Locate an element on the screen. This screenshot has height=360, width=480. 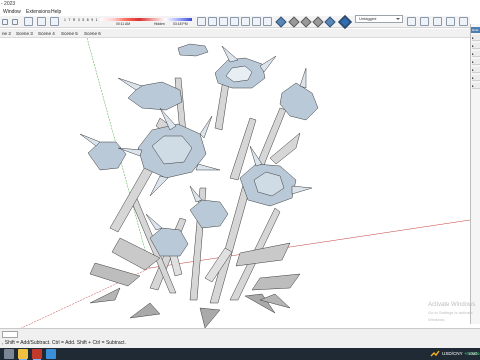
shaded-textures-icon is located at coordinates (345, 22).